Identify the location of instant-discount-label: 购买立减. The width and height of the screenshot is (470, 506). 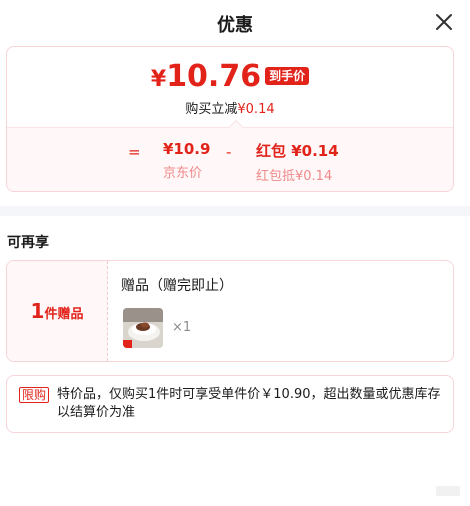
(211, 109).